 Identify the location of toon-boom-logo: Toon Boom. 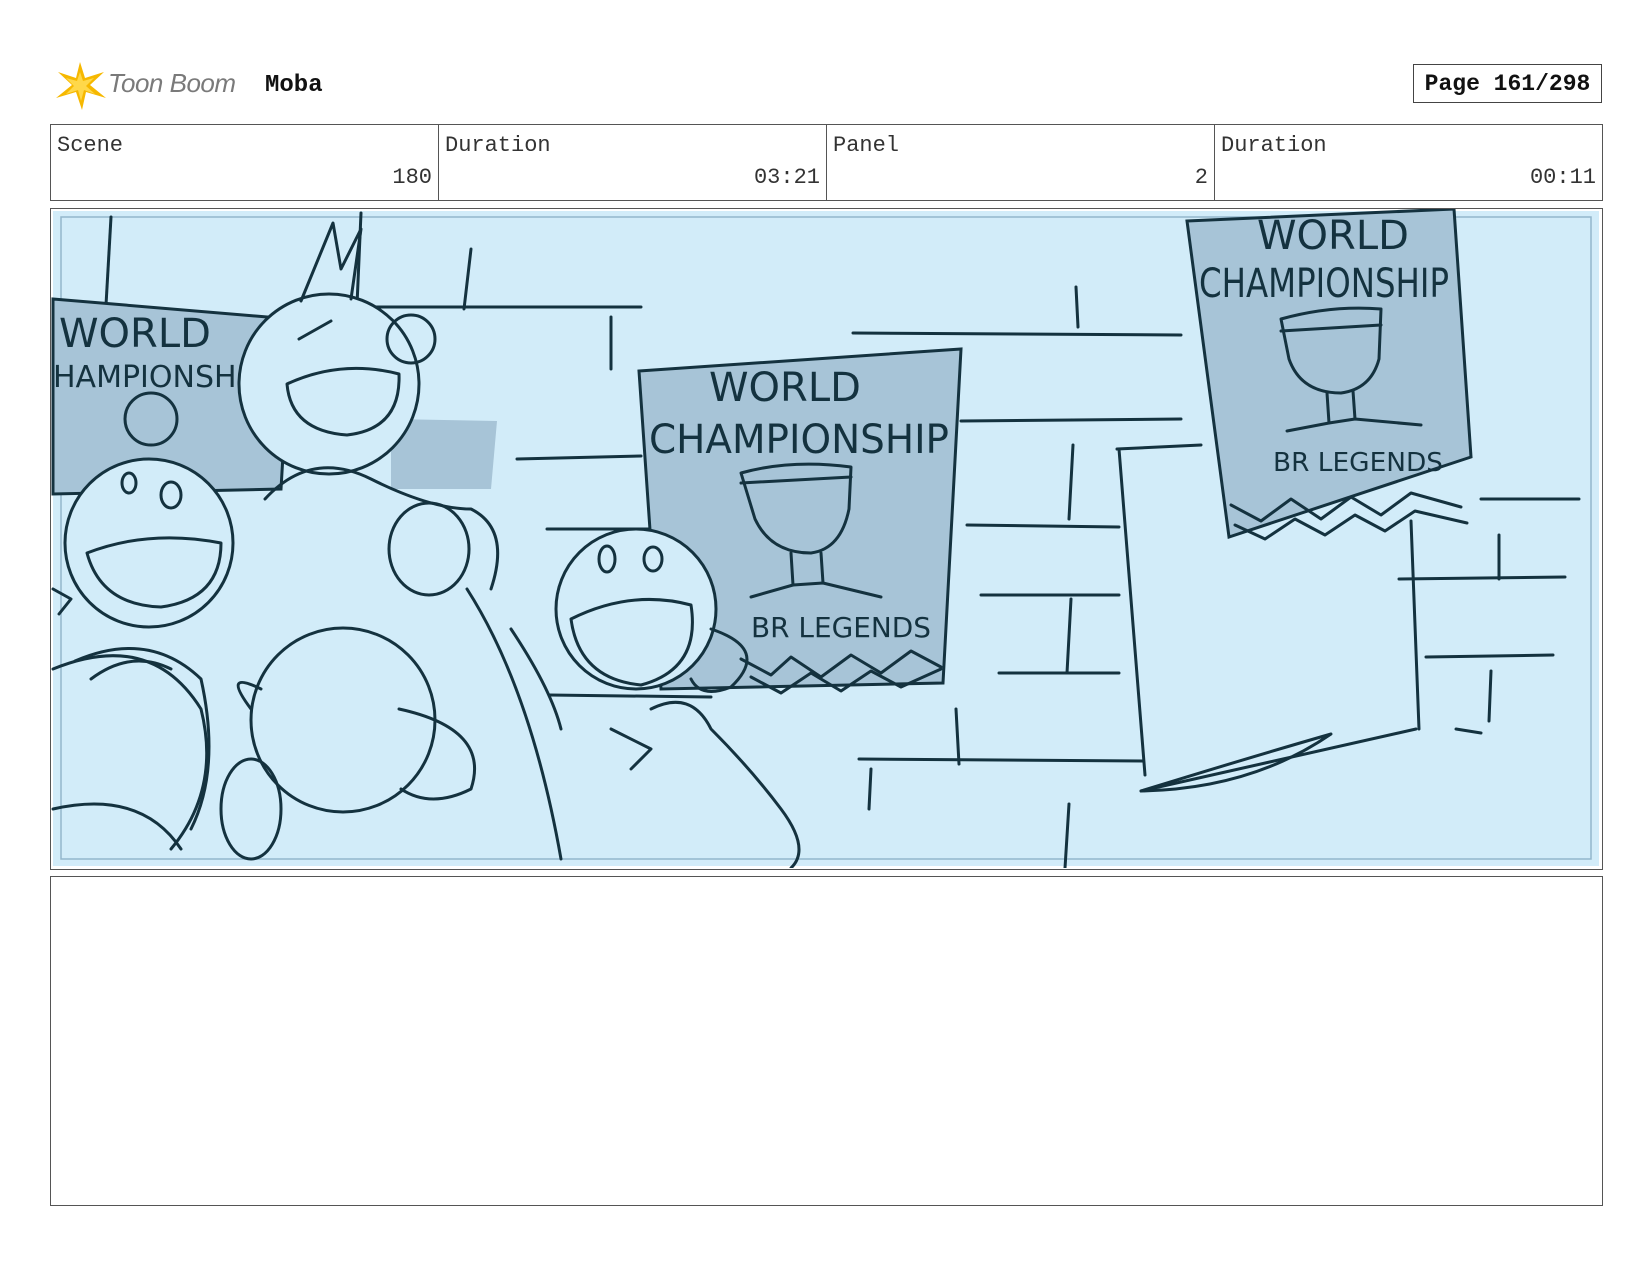
(152, 85).